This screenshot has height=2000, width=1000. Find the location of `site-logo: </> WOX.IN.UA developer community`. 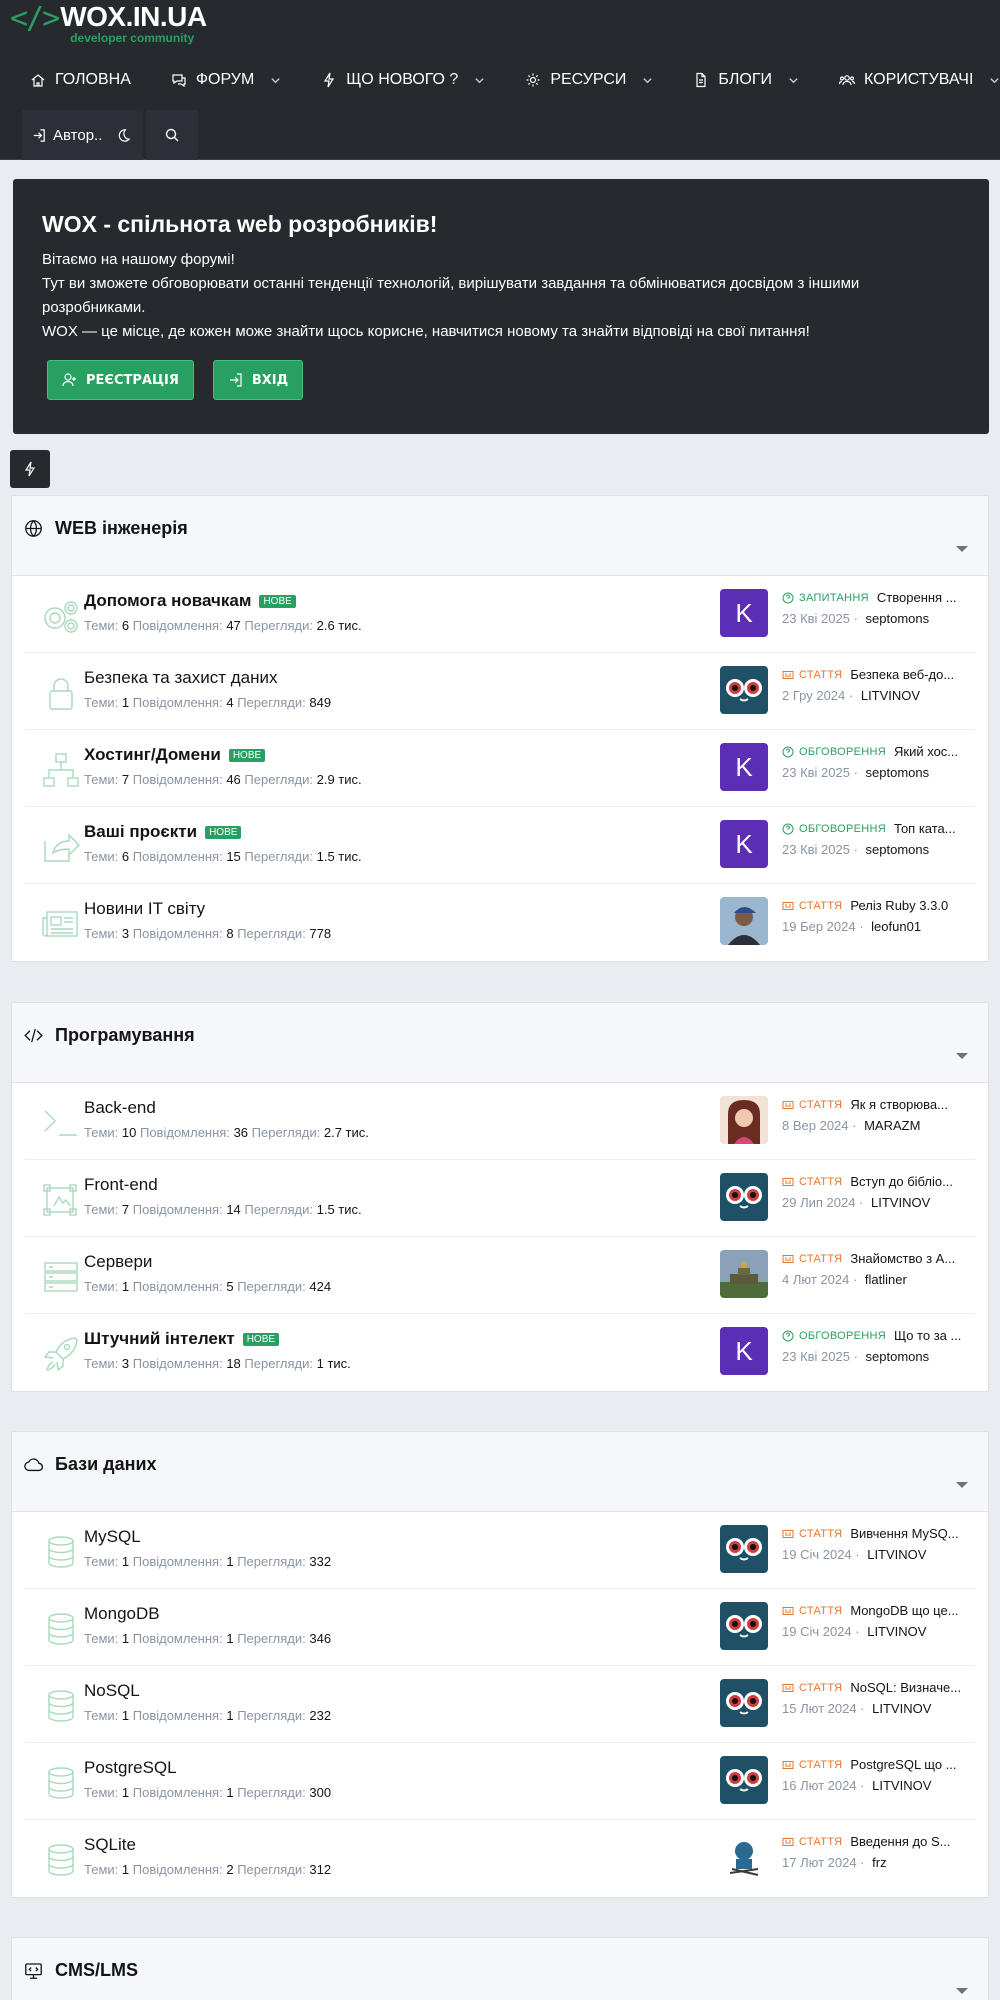

site-logo: </> WOX.IN.UA developer community is located at coordinates (108, 24).